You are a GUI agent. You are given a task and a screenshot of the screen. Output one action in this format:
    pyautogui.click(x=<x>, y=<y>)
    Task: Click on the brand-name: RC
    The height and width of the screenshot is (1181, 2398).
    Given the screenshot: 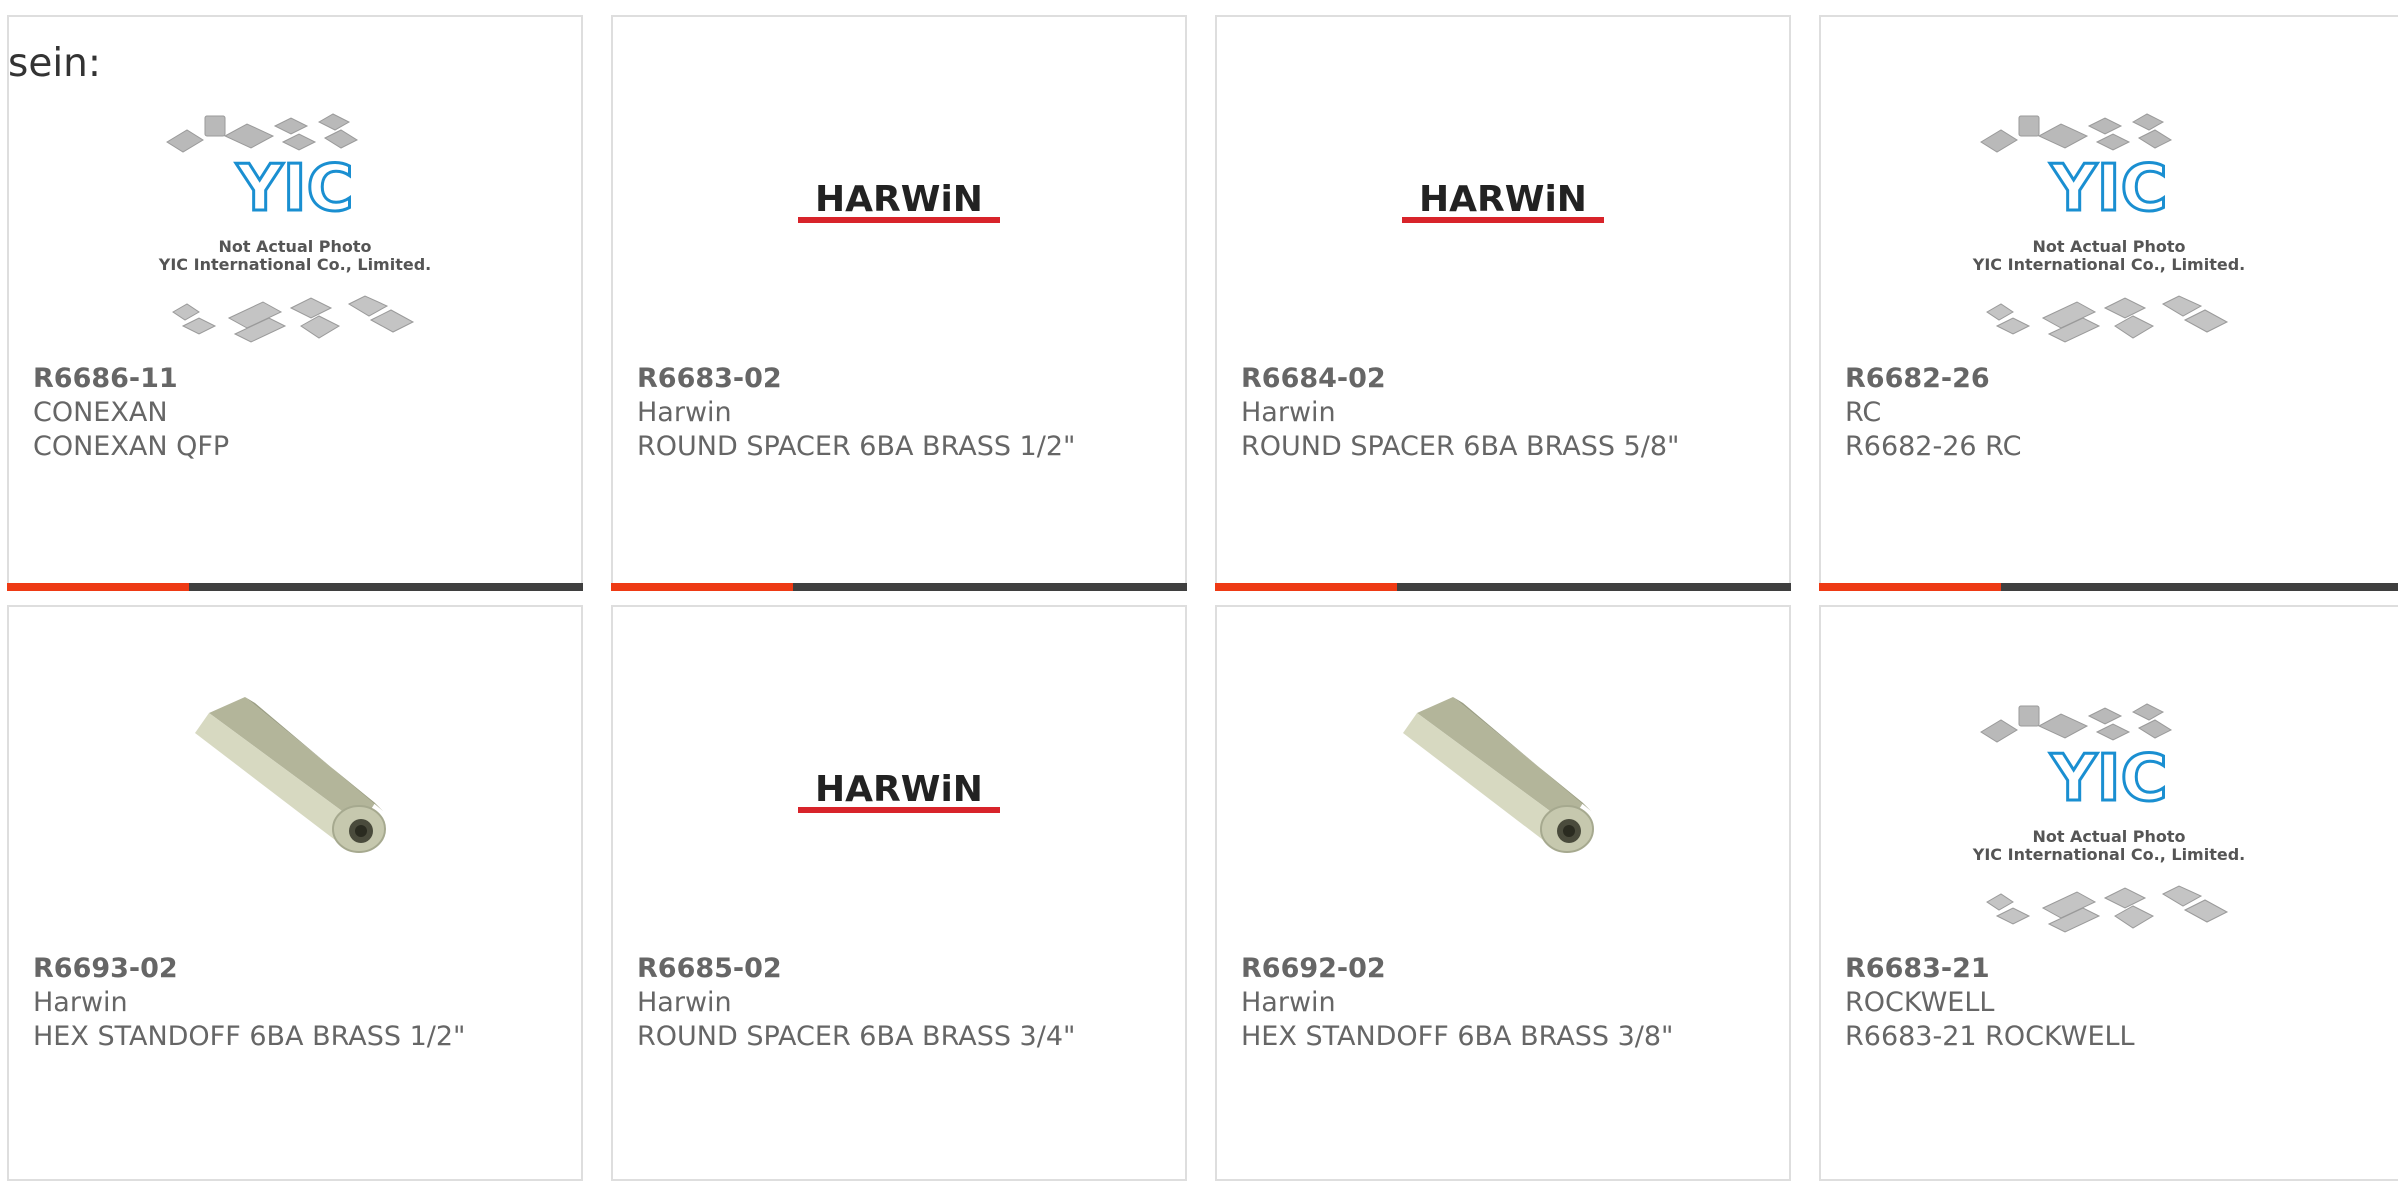 What is the action you would take?
    pyautogui.click(x=1863, y=412)
    